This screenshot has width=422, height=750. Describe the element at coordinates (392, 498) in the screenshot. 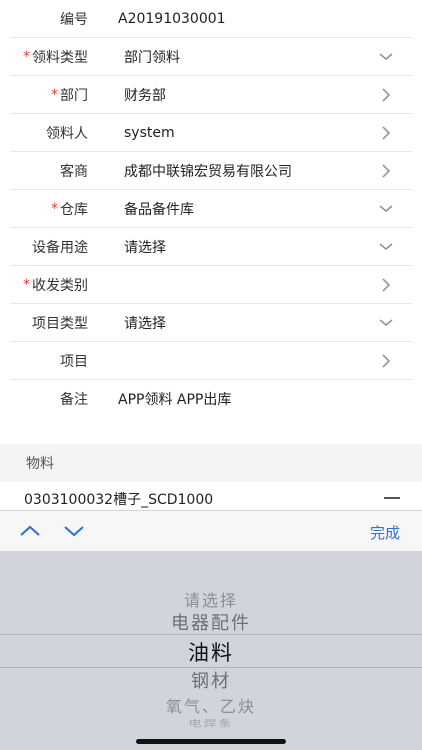

I see `remove-dash-icon` at that location.